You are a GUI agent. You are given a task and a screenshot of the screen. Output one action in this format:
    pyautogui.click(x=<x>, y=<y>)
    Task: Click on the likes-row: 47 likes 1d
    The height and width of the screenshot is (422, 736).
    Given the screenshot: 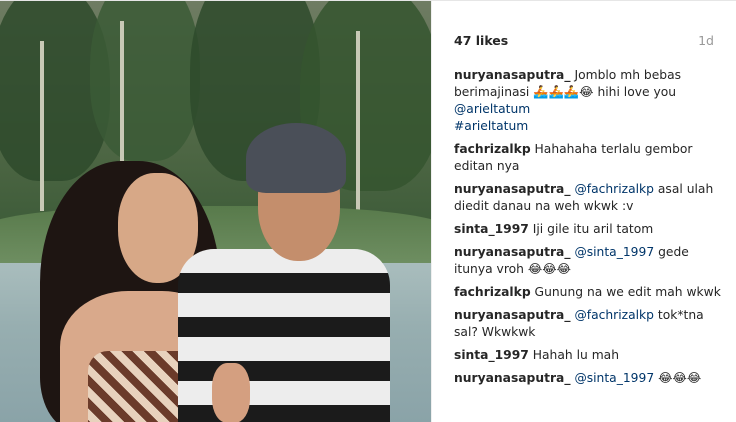 What is the action you would take?
    pyautogui.click(x=584, y=42)
    